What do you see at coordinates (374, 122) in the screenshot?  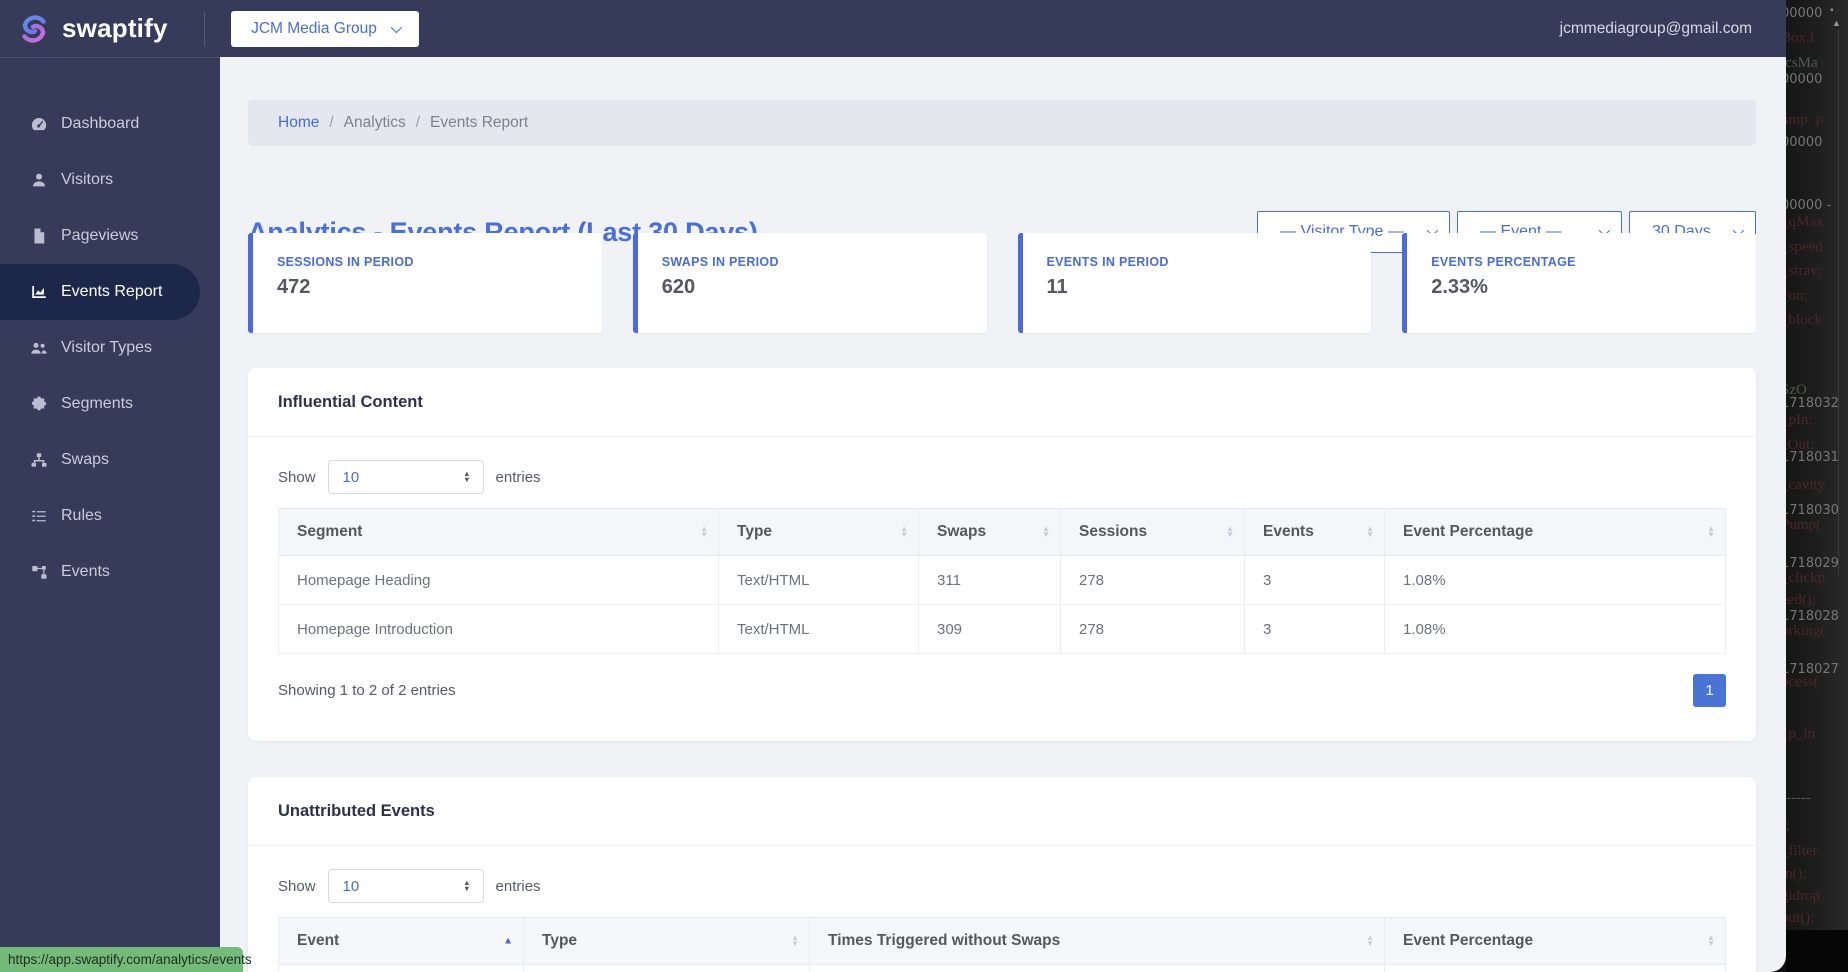 I see `breadcrumb-section: Analytics` at bounding box center [374, 122].